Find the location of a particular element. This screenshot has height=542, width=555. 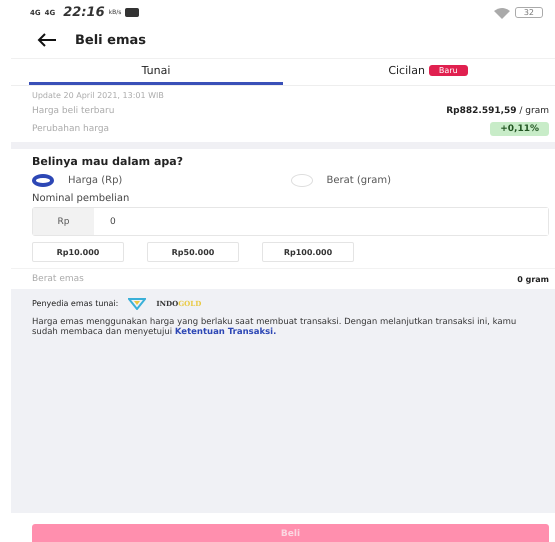

disclaimer-text: Harga emas menggunakan harga yang berlaku saat membuat transaksi. Dengan melanjutkan transaksi ini, kamu sudah membaca dan menyetujui Ketentuan Transaksi. is located at coordinates (275, 328).